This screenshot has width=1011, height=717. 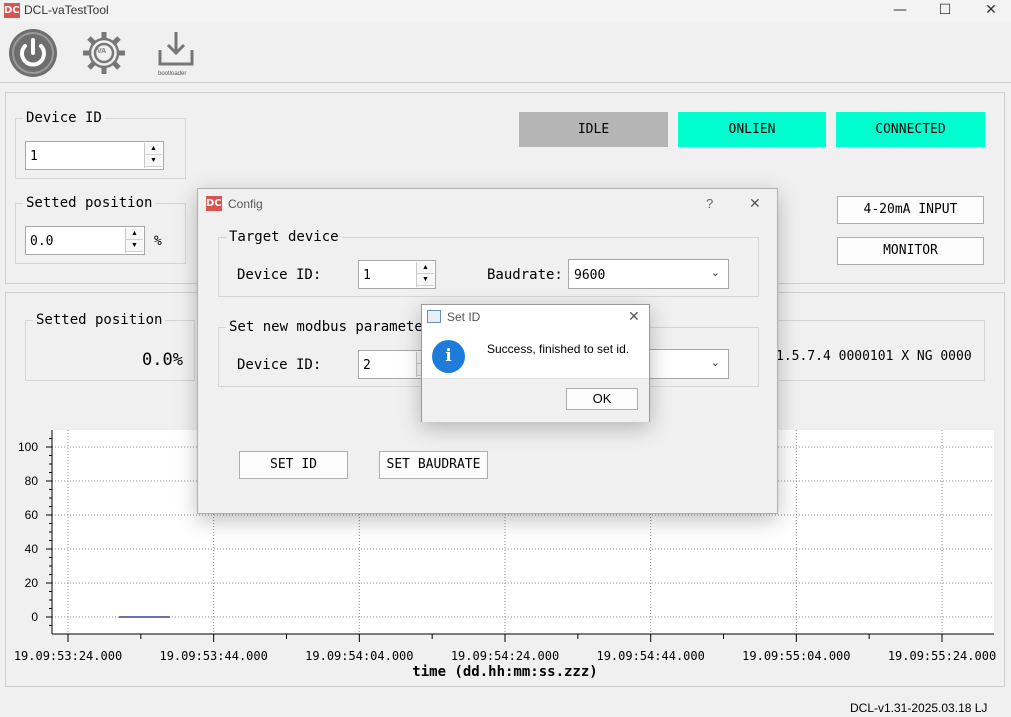 I want to click on new-device-id-label: Device ID:, so click(x=279, y=365).